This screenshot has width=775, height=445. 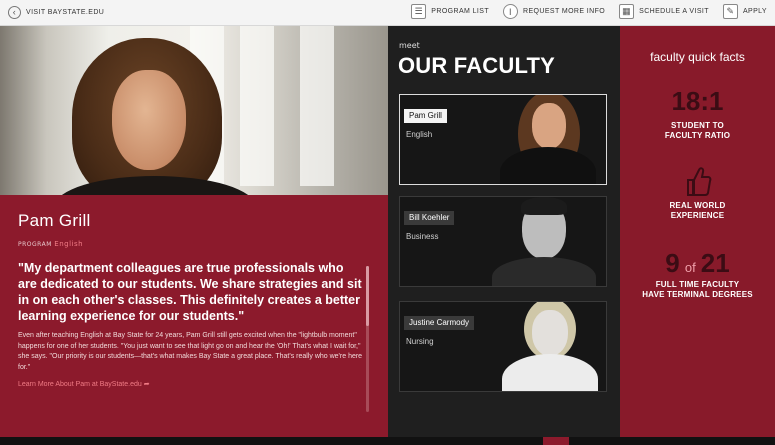 I want to click on nav-request-info-label: REQUEST MORE INFO, so click(x=564, y=11).